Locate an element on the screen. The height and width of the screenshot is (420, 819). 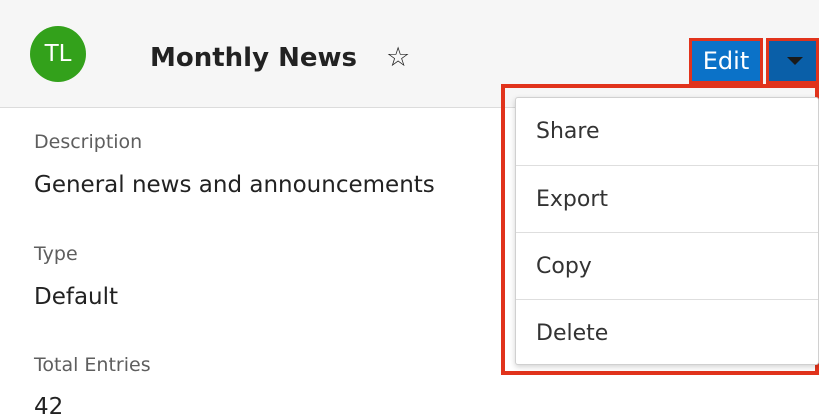
star-outline-icon: ☆ is located at coordinates (398, 58).